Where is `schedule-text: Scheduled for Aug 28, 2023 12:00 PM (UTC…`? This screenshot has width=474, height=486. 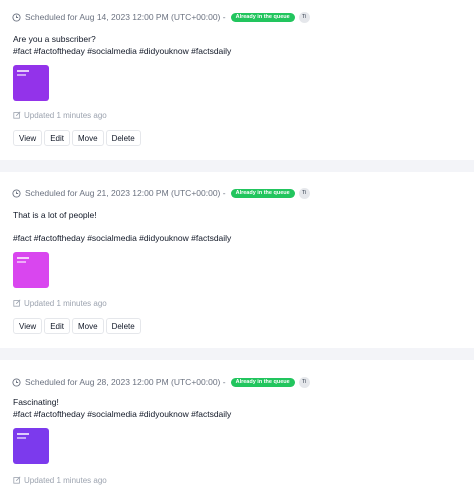
schedule-text: Scheduled for Aug 28, 2023 12:00 PM (UTC… is located at coordinates (125, 382).